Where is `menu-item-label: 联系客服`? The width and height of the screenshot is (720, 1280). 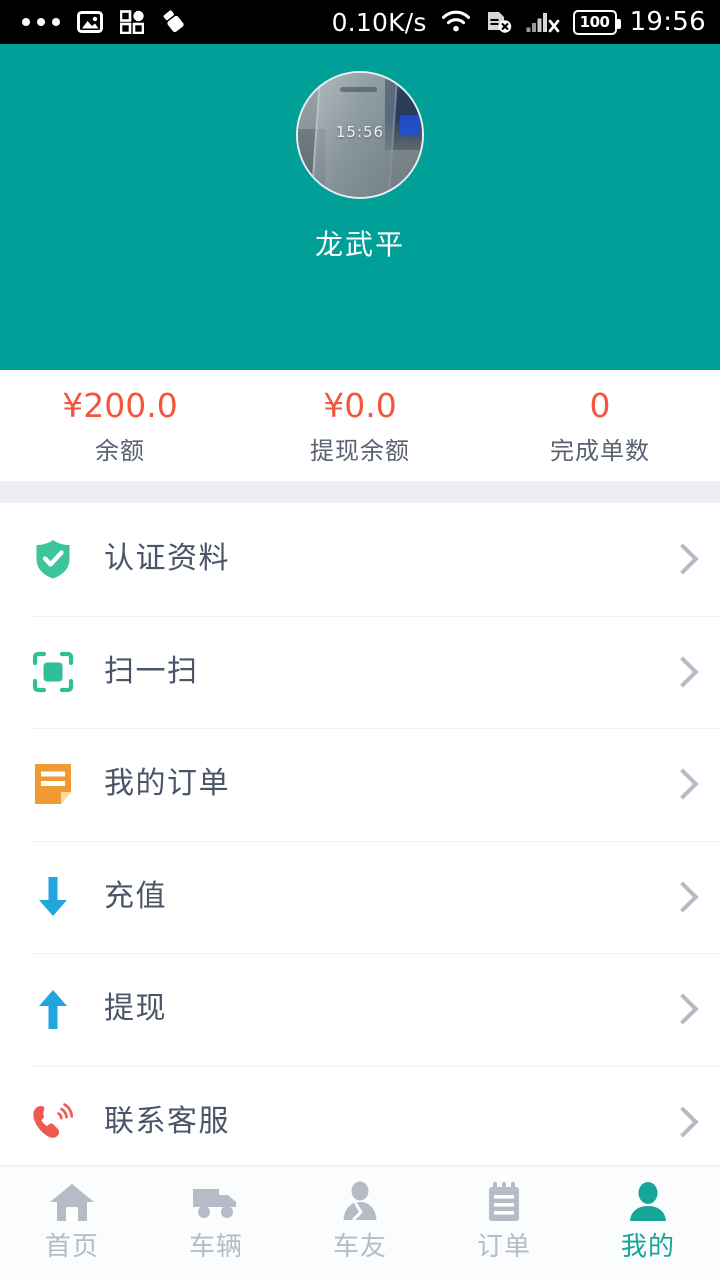
menu-item-label: 联系客服 is located at coordinates (167, 1121).